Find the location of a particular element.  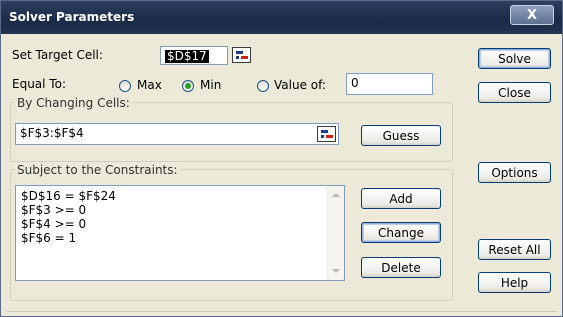

close-icon: X is located at coordinates (532, 15).